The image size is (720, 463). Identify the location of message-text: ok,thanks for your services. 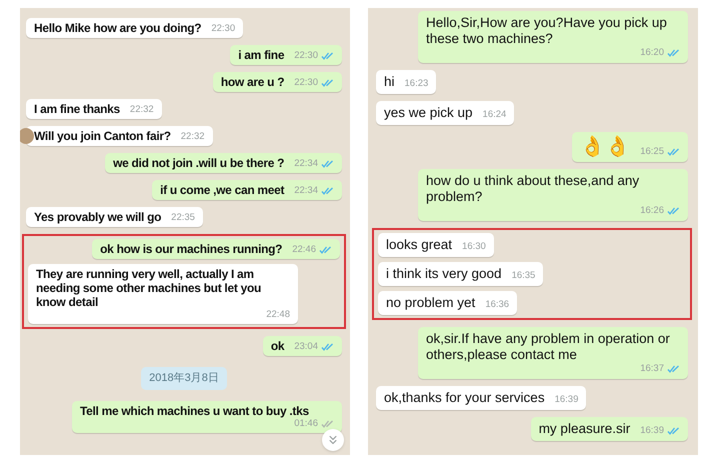
(464, 398).